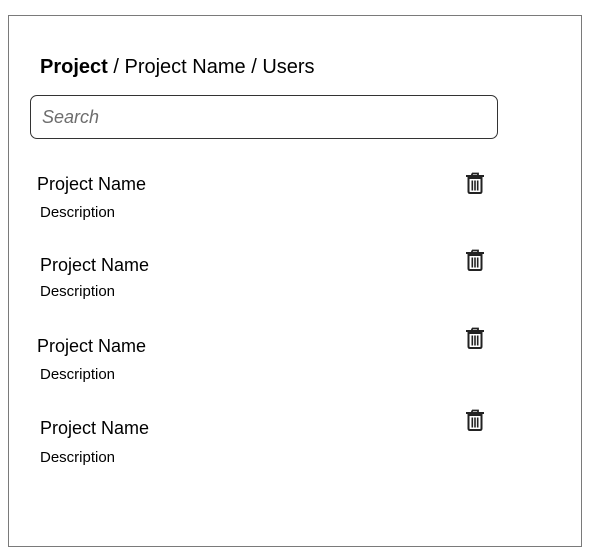  I want to click on breadcrumb: Project / Project Name / Users, so click(177, 67).